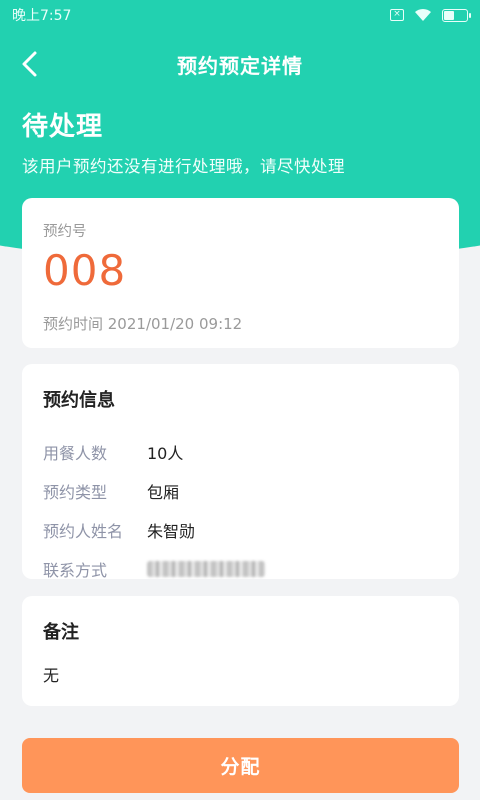 Image resolution: width=480 pixels, height=800 pixels. What do you see at coordinates (423, 14) in the screenshot?
I see `wifi-icon` at bounding box center [423, 14].